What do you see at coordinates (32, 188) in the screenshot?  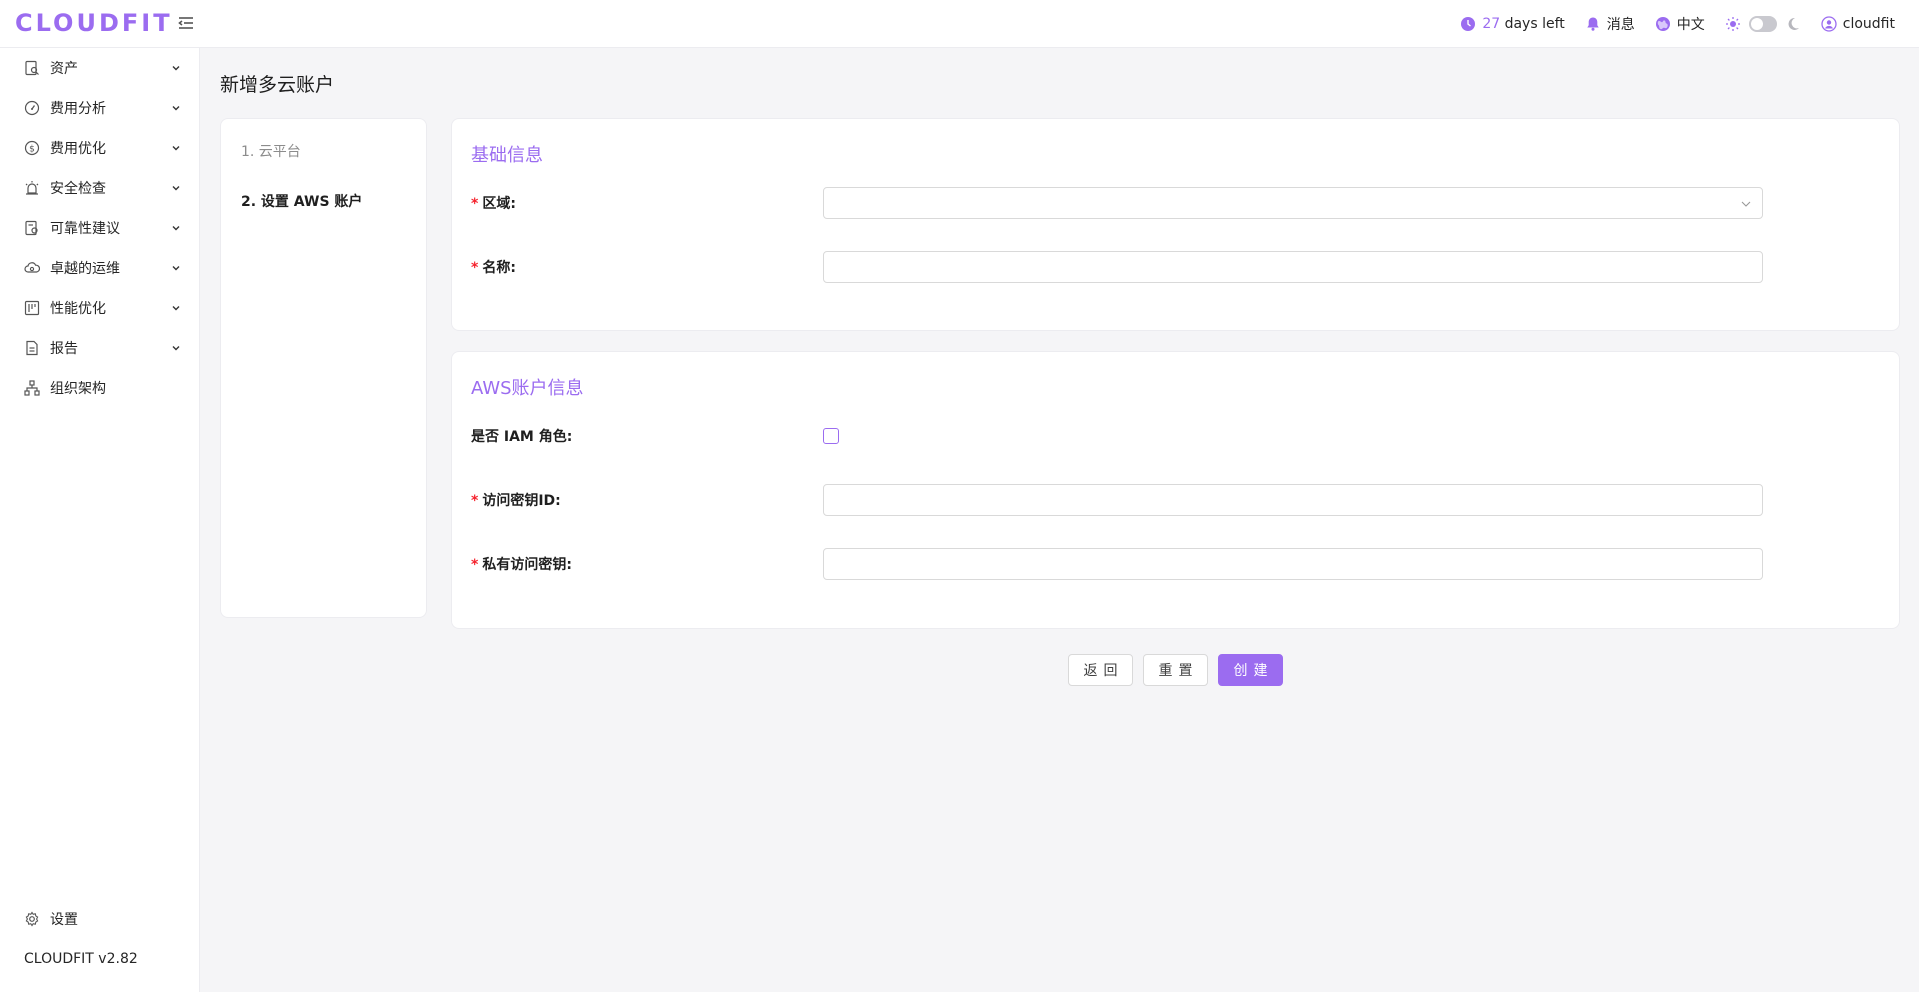 I see `alarm-icon` at bounding box center [32, 188].